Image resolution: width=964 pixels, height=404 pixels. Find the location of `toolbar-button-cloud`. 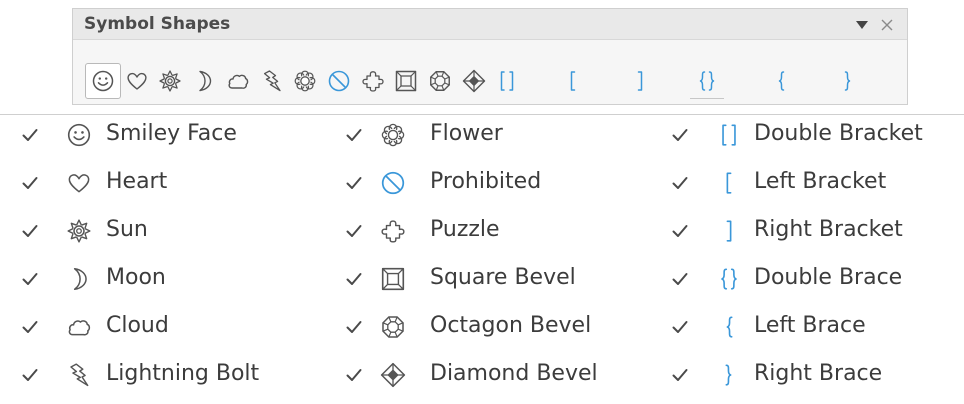

toolbar-button-cloud is located at coordinates (238, 81).